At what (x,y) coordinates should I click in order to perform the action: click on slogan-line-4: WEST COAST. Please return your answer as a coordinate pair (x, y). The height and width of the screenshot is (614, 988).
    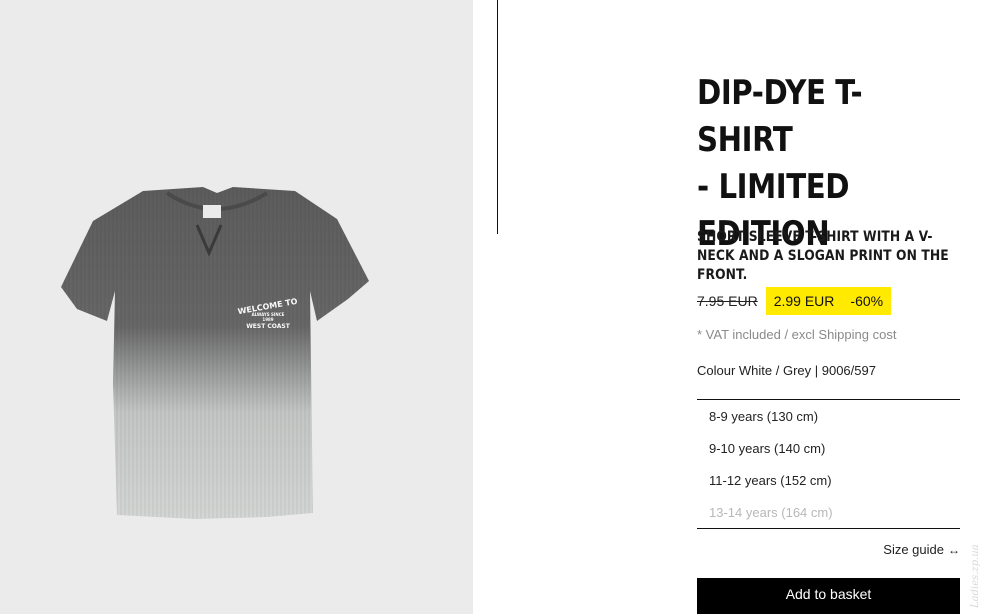
    Looking at the image, I should click on (268, 326).